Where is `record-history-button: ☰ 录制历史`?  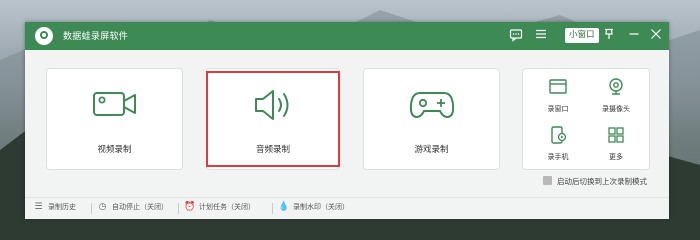
record-history-button: ☰ 录制历史 is located at coordinates (54, 207).